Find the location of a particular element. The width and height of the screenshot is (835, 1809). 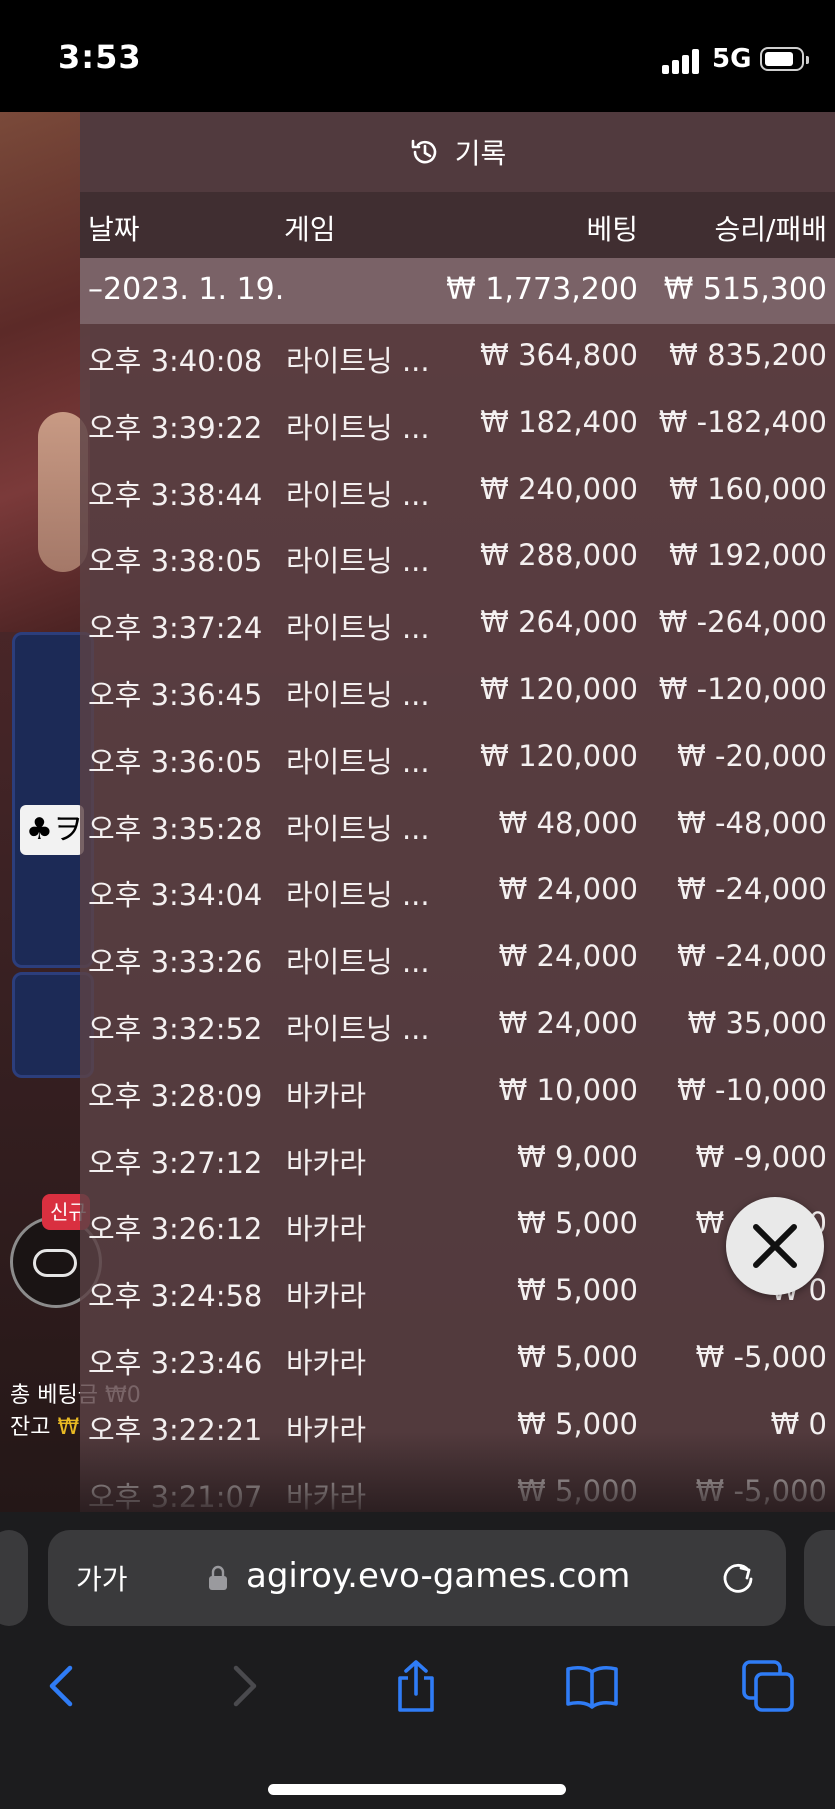

row-win-loss: ₩ -9,000 is located at coordinates (761, 1156).